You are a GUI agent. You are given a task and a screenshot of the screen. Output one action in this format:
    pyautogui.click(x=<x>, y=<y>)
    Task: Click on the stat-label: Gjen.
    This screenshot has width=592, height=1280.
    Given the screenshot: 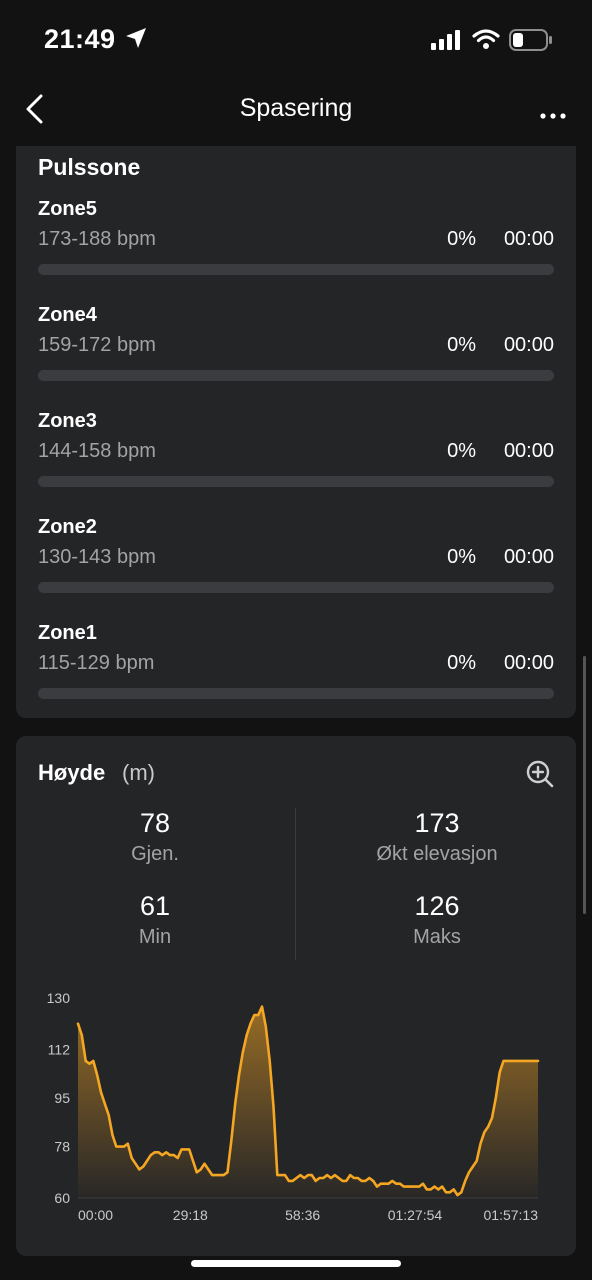 What is the action you would take?
    pyautogui.click(x=155, y=854)
    